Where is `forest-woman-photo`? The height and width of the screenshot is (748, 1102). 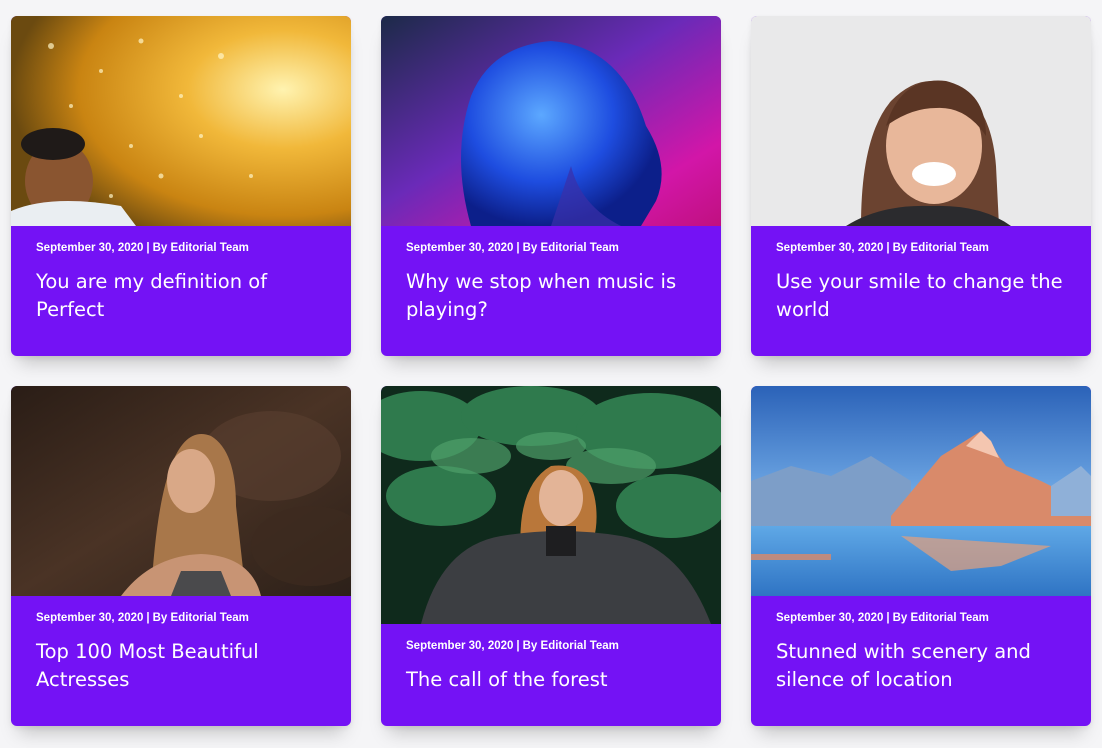
forest-woman-photo is located at coordinates (551, 505).